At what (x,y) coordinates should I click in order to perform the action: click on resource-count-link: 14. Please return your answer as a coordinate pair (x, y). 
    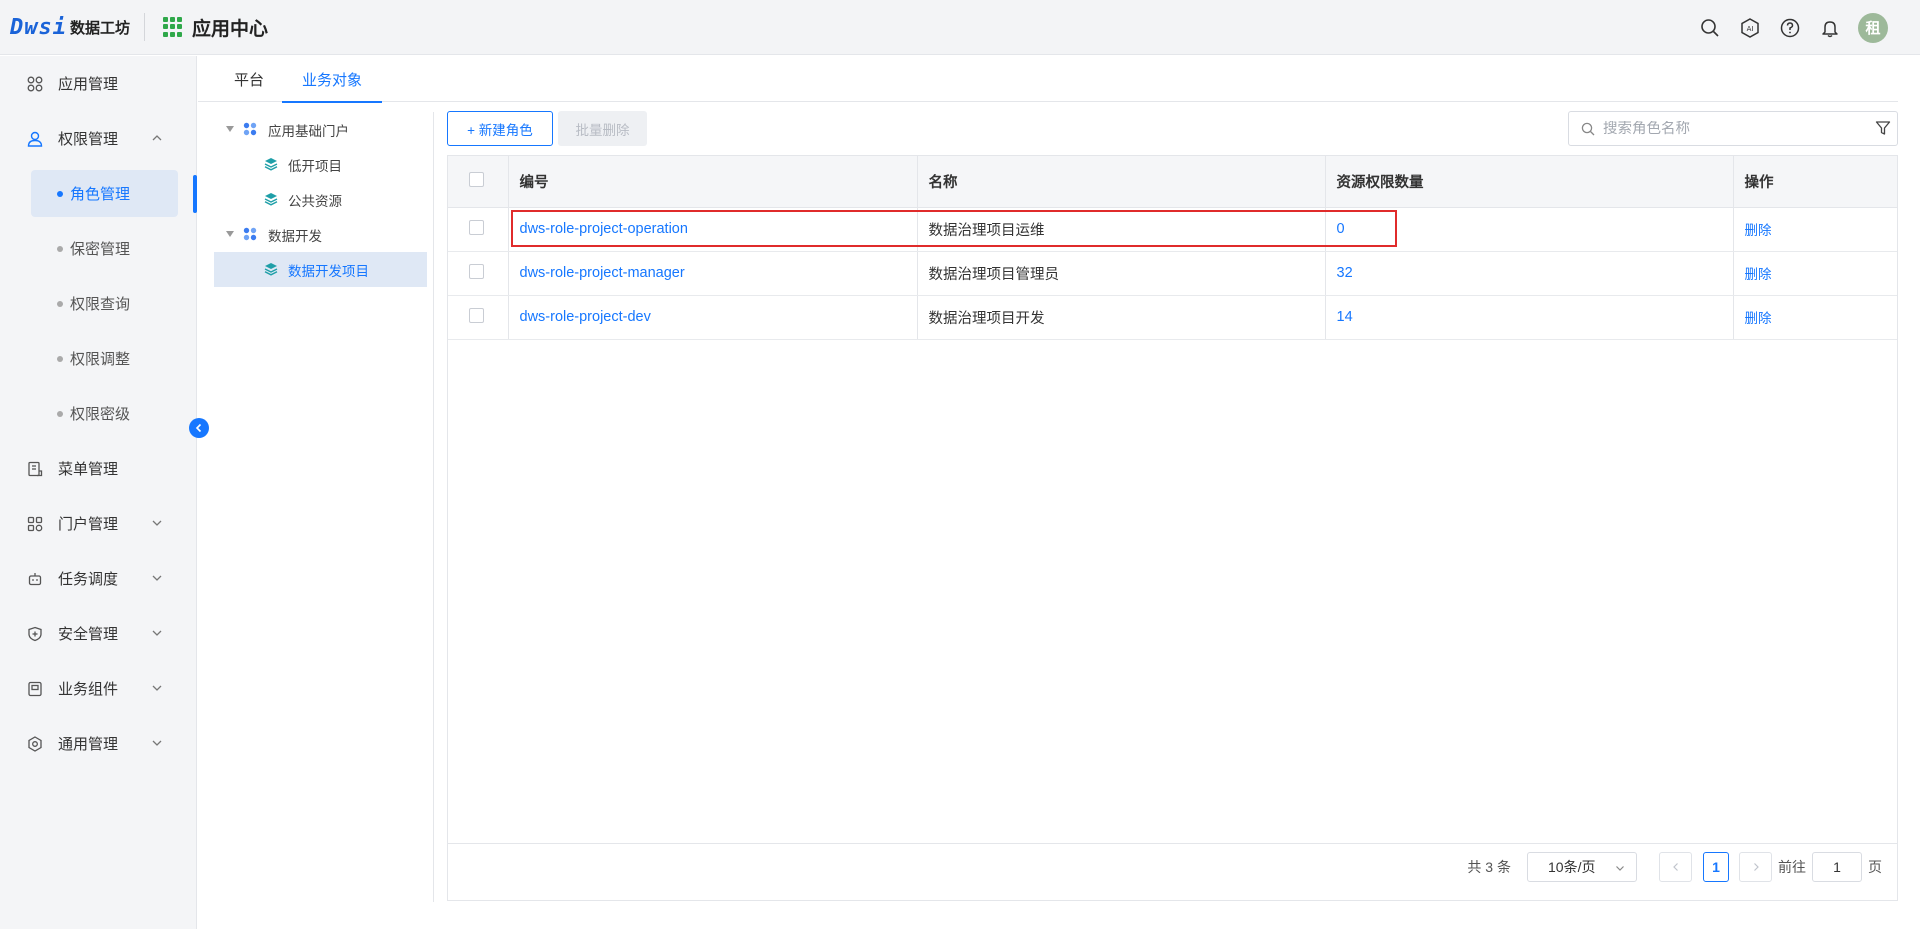
    Looking at the image, I should click on (1345, 317).